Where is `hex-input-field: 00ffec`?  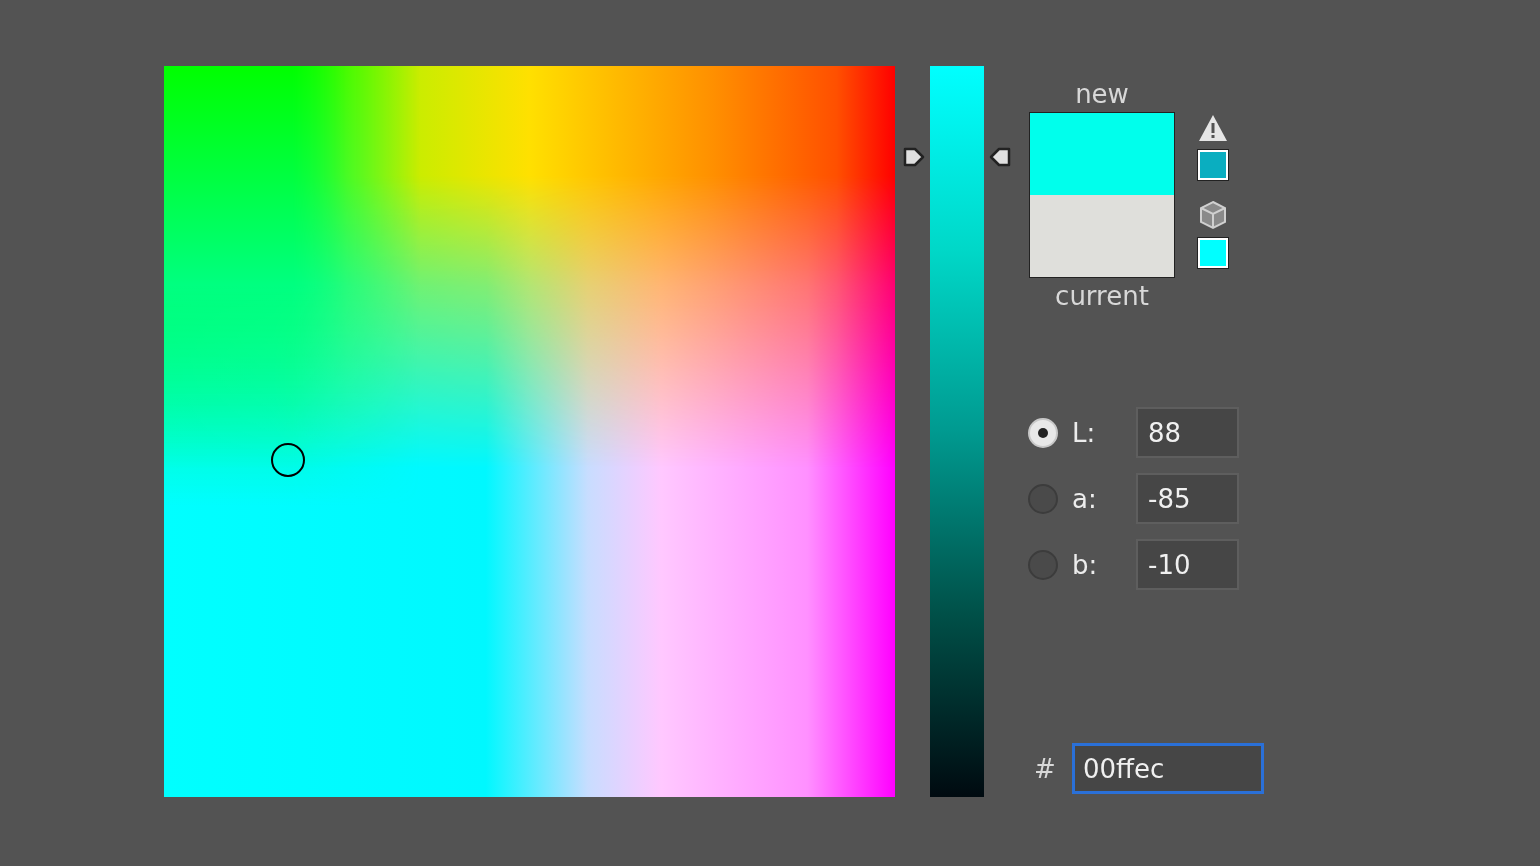 hex-input-field: 00ffec is located at coordinates (1168, 768).